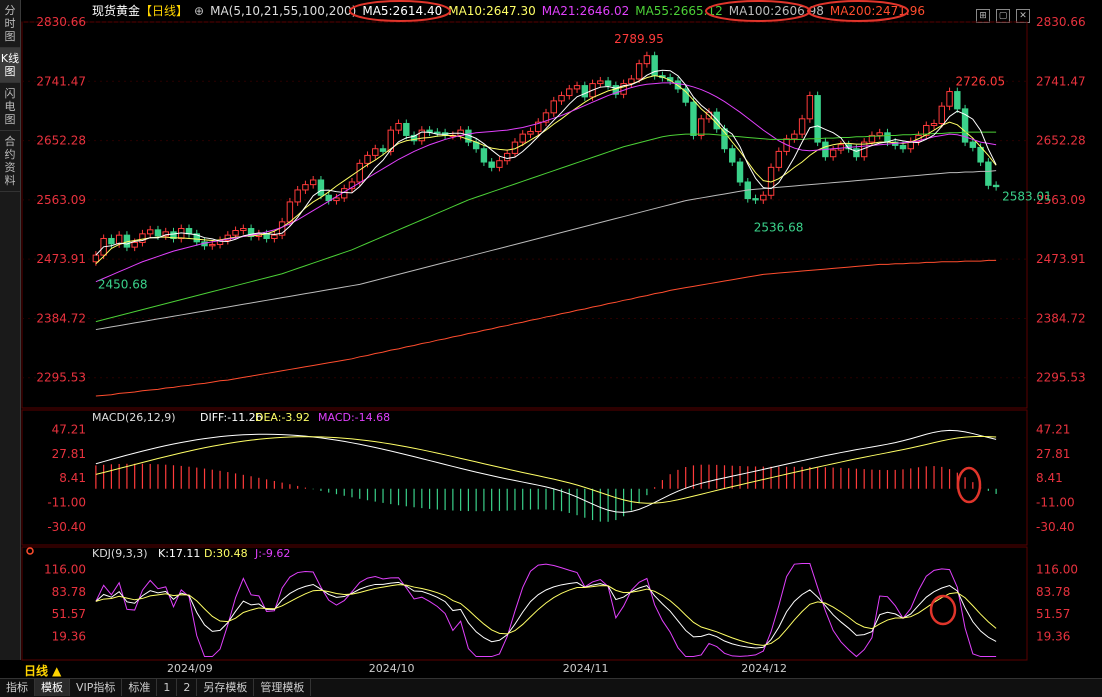  I want to click on x-tick-label-0: 2024/09, so click(190, 668).